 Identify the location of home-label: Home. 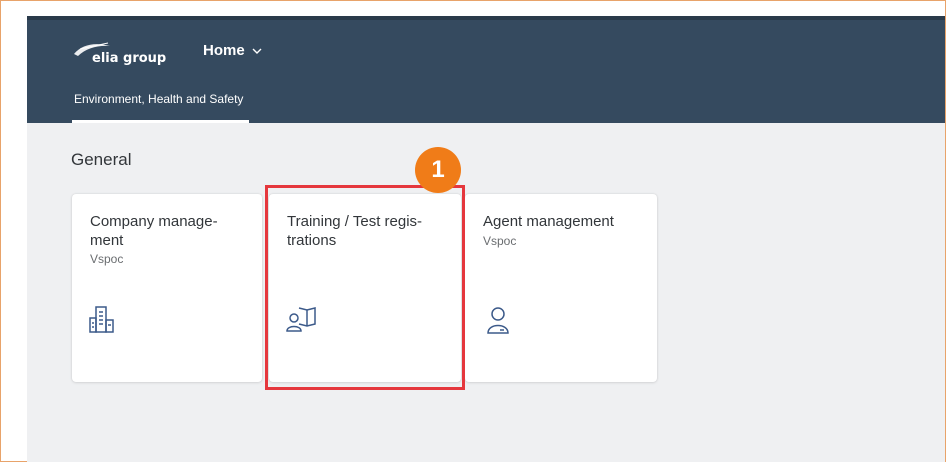
(224, 50).